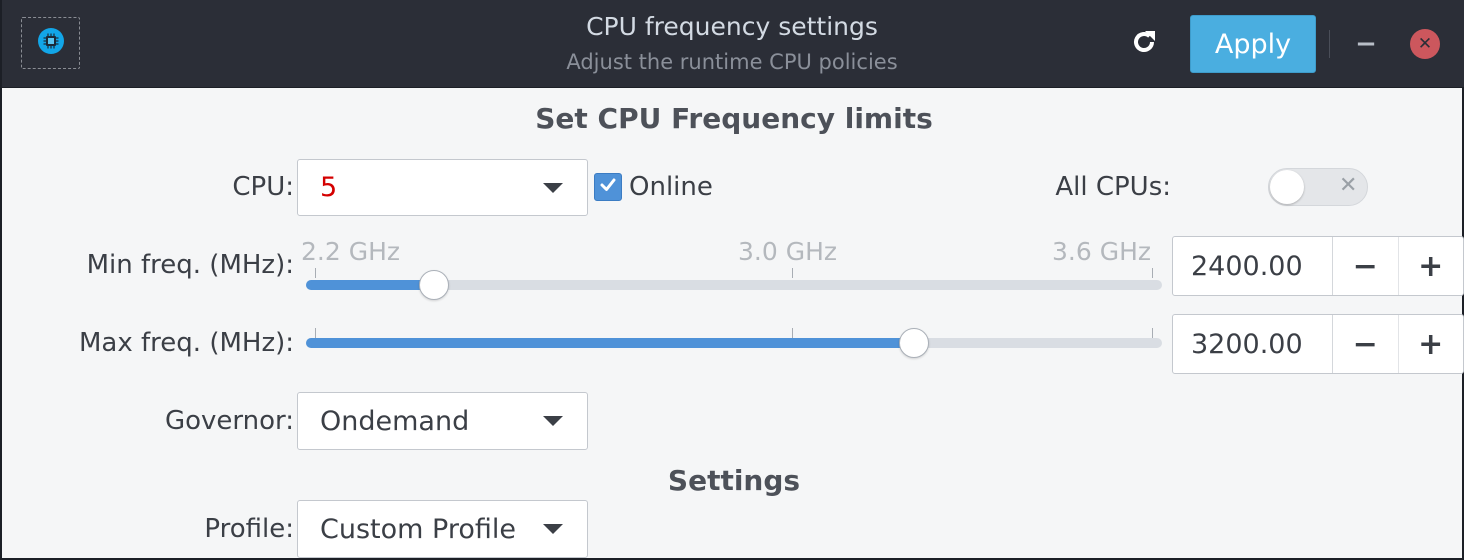 The width and height of the screenshot is (1464, 560). Describe the element at coordinates (1253, 44) in the screenshot. I see `apply-button: Apply` at that location.